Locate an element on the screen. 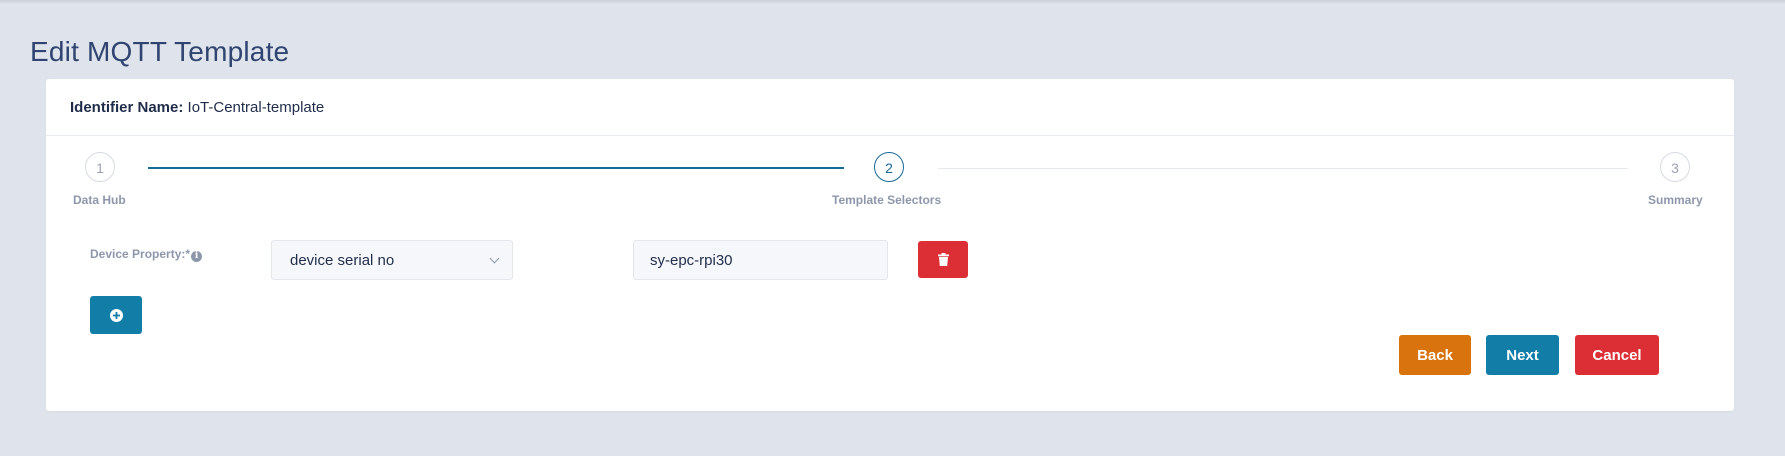 This screenshot has width=1785, height=456. step-2: 2 is located at coordinates (889, 167).